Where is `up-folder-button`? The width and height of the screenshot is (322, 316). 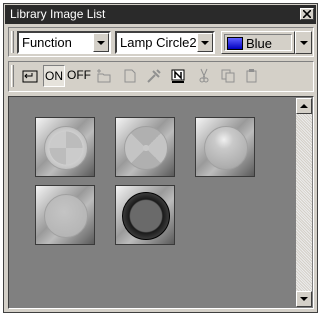 up-folder-button is located at coordinates (30, 76).